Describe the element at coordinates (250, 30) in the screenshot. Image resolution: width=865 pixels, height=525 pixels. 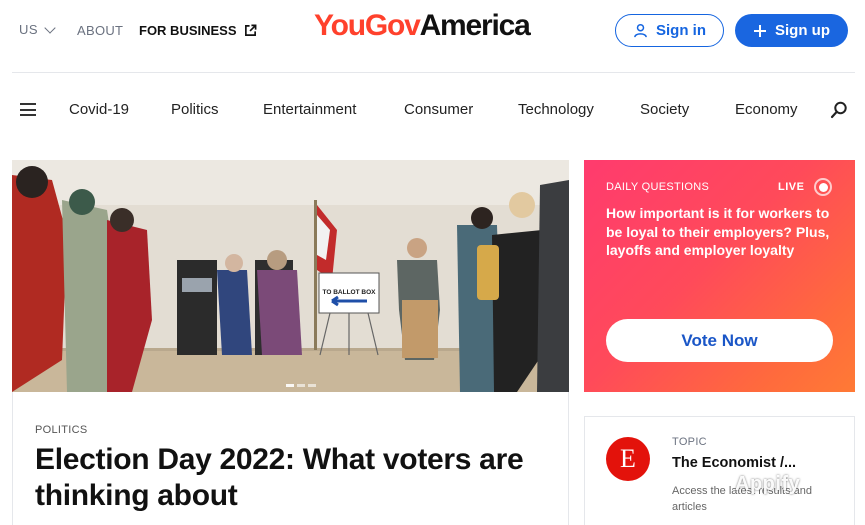
I see `external-link-icon` at that location.